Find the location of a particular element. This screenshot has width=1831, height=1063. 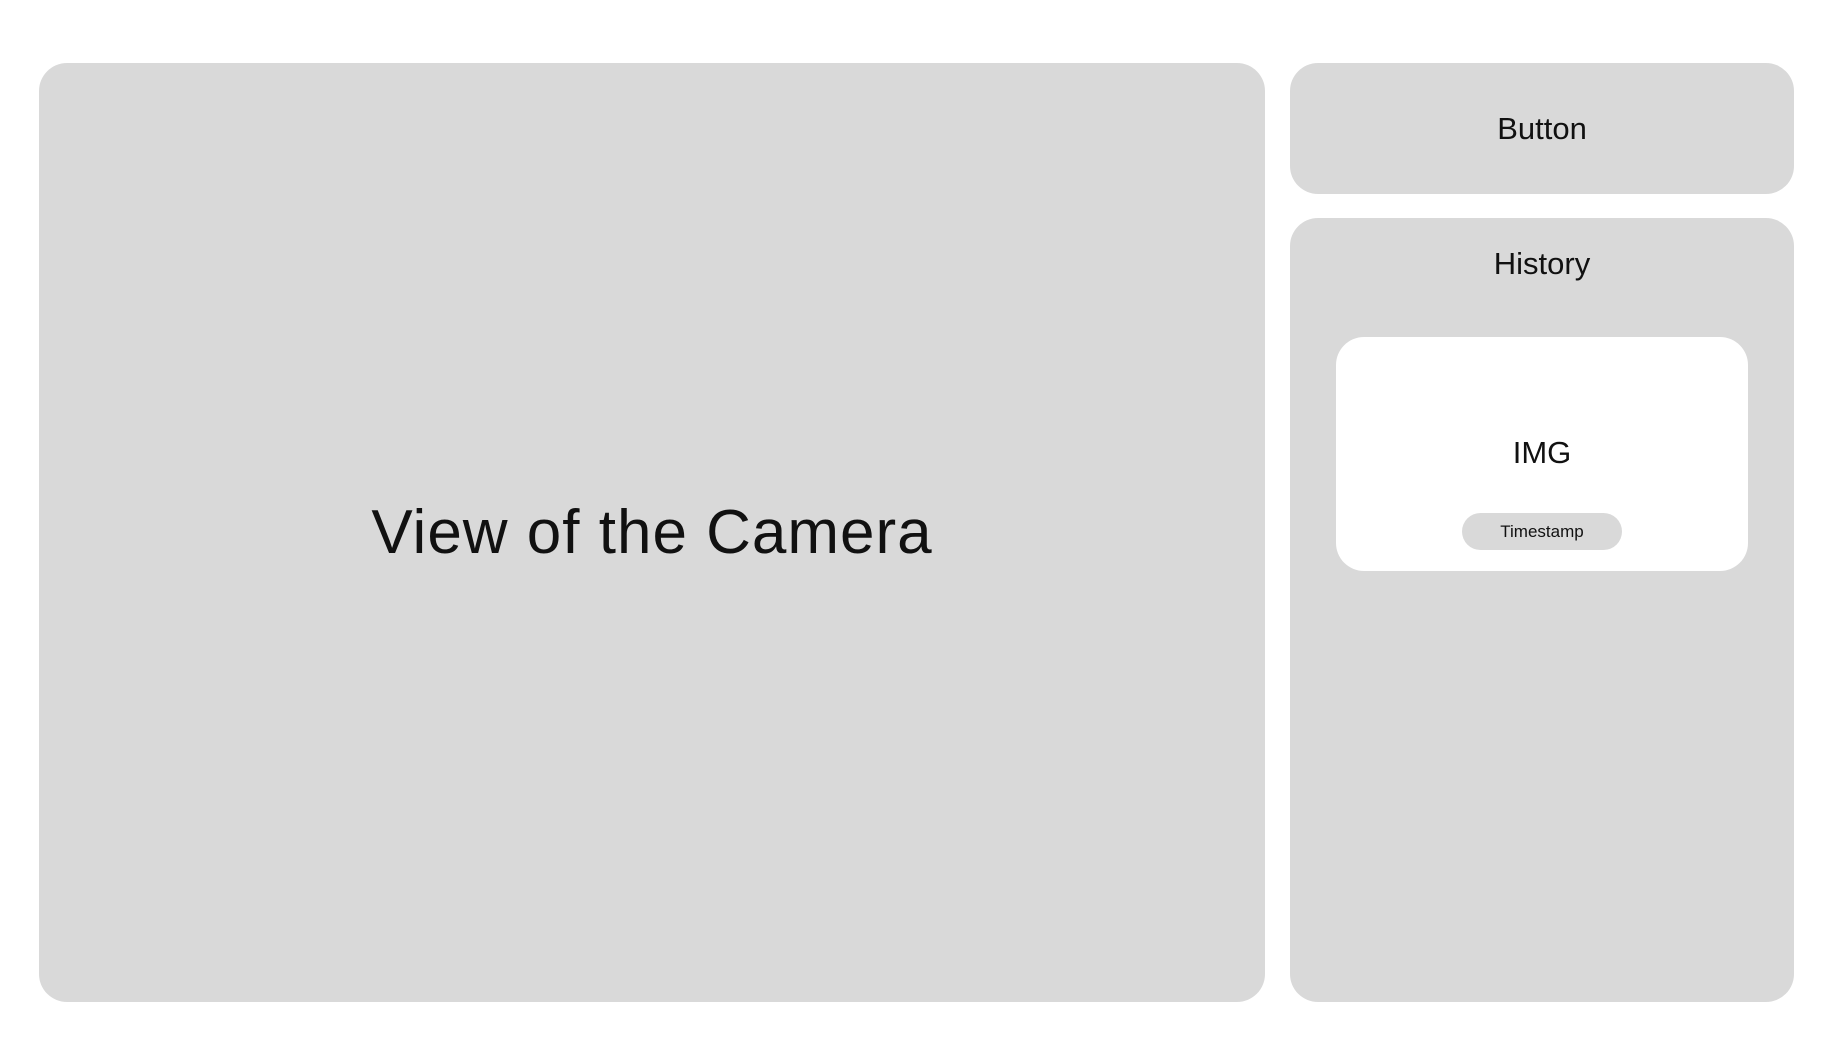

history-item-image: IMG is located at coordinates (1542, 452).